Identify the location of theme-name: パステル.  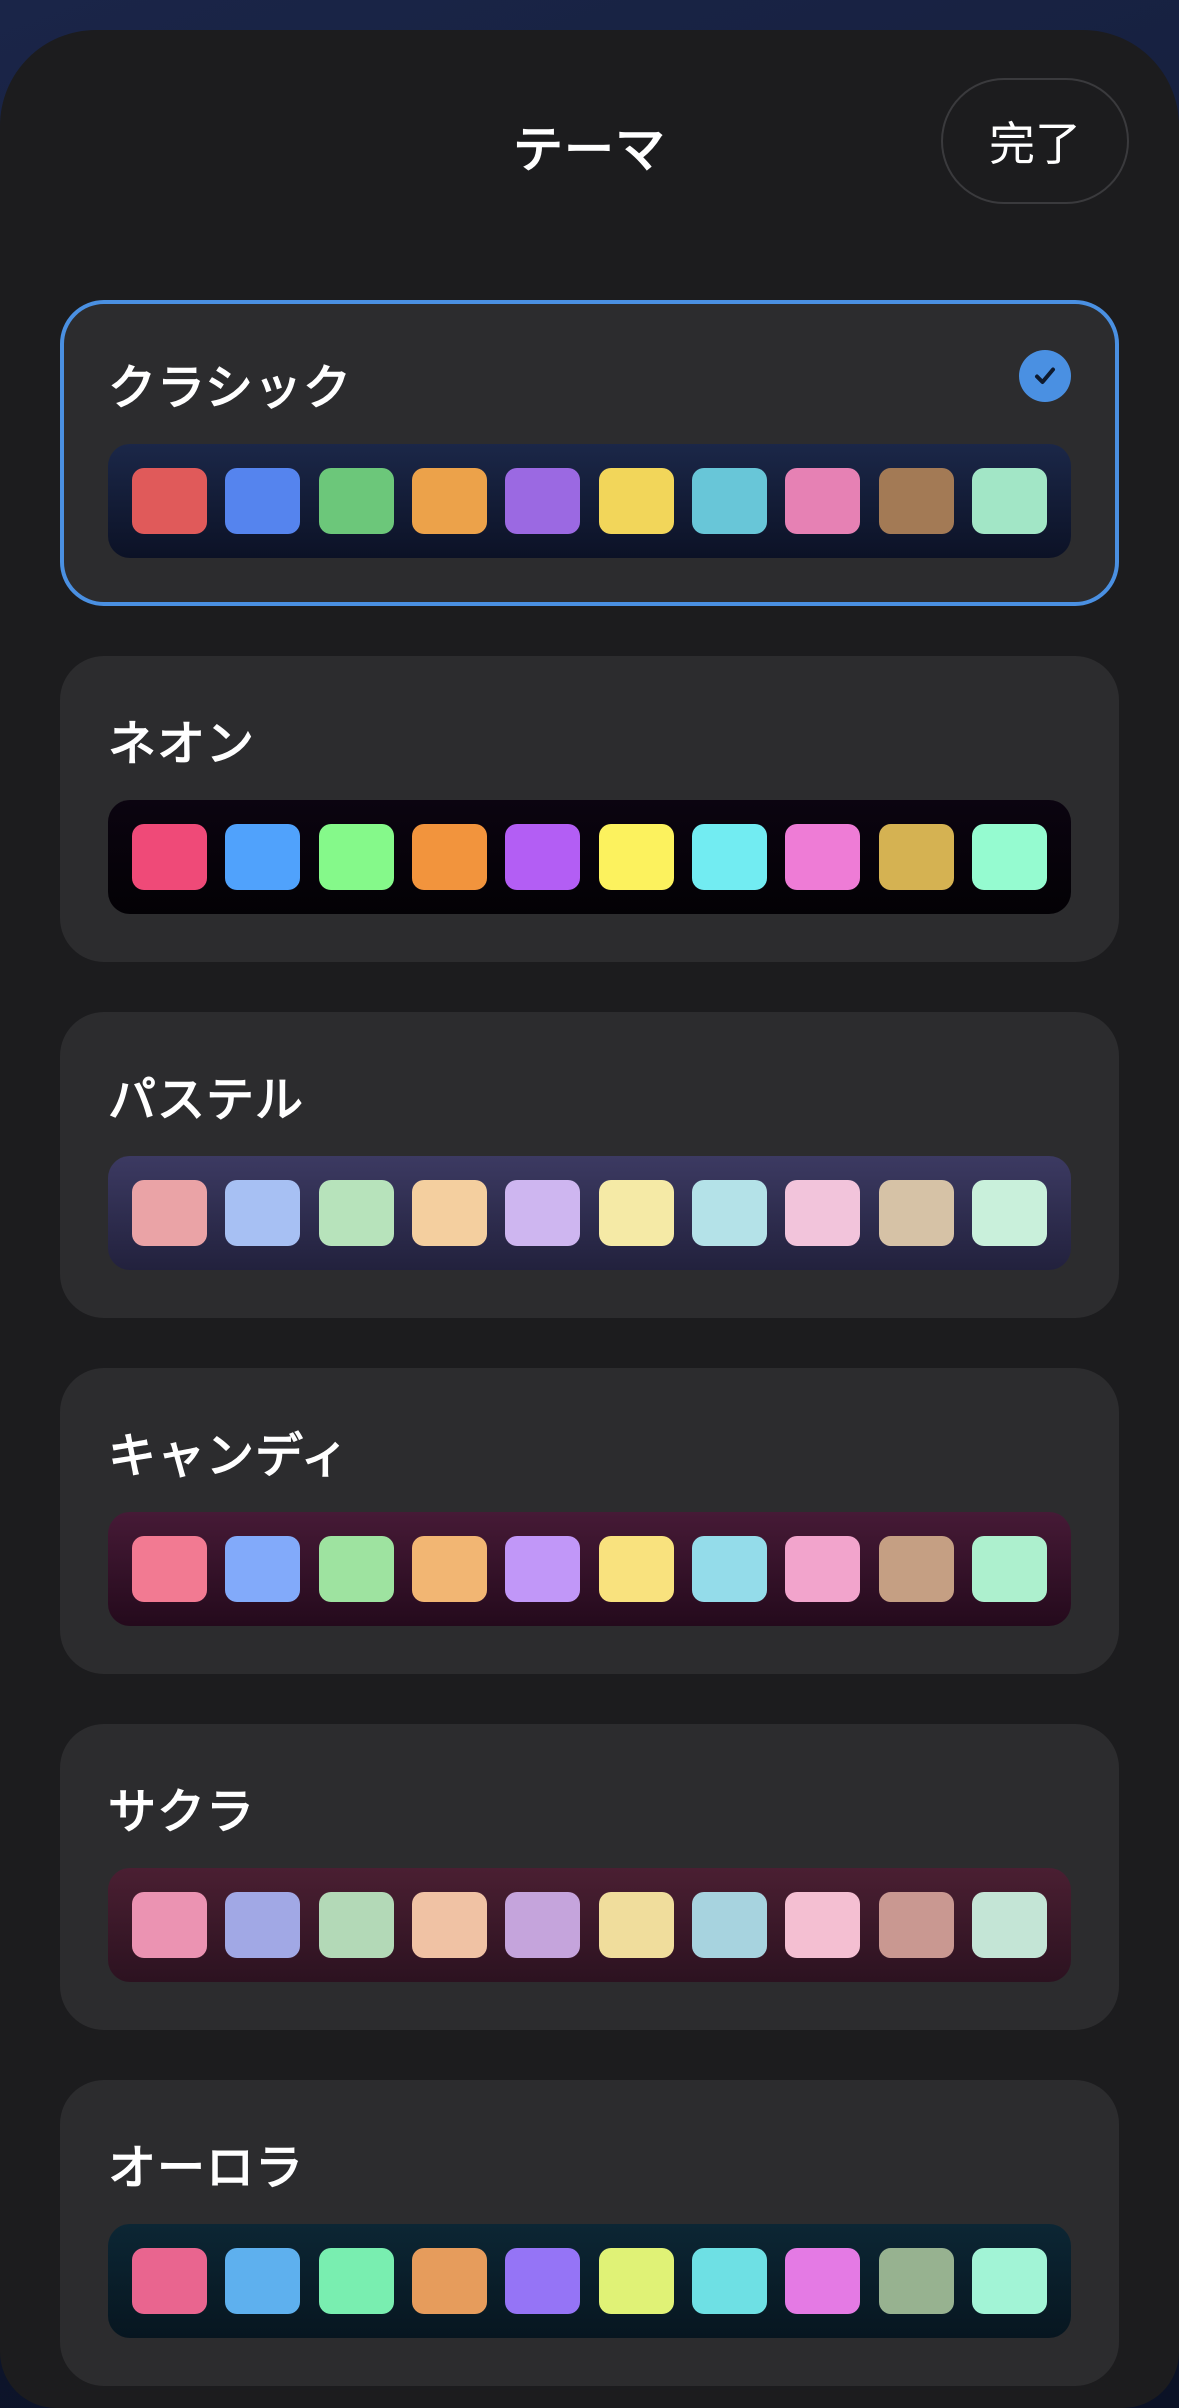
(206, 1100).